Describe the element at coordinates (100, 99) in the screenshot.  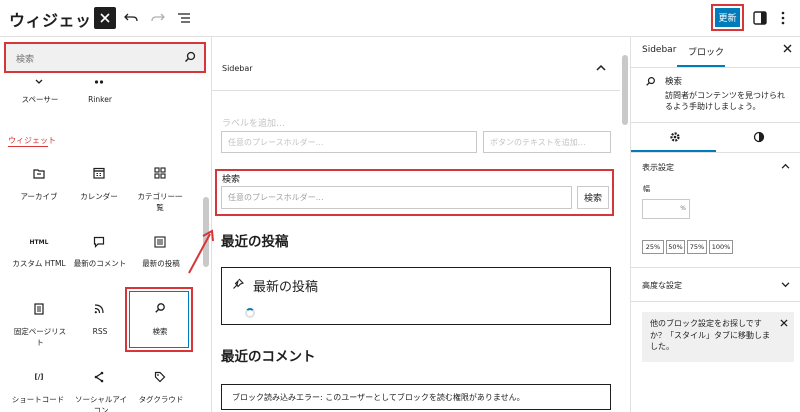
I see `block-item-rinker: Rinker` at that location.